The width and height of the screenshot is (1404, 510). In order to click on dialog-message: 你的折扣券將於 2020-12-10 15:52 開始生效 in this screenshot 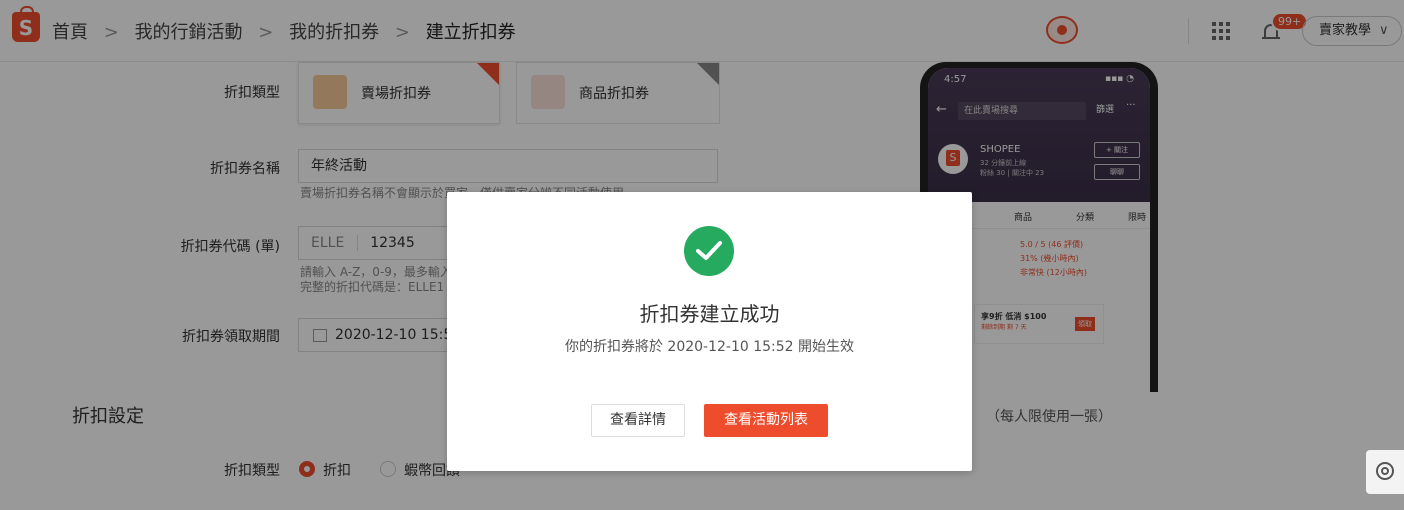, I will do `click(709, 347)`.